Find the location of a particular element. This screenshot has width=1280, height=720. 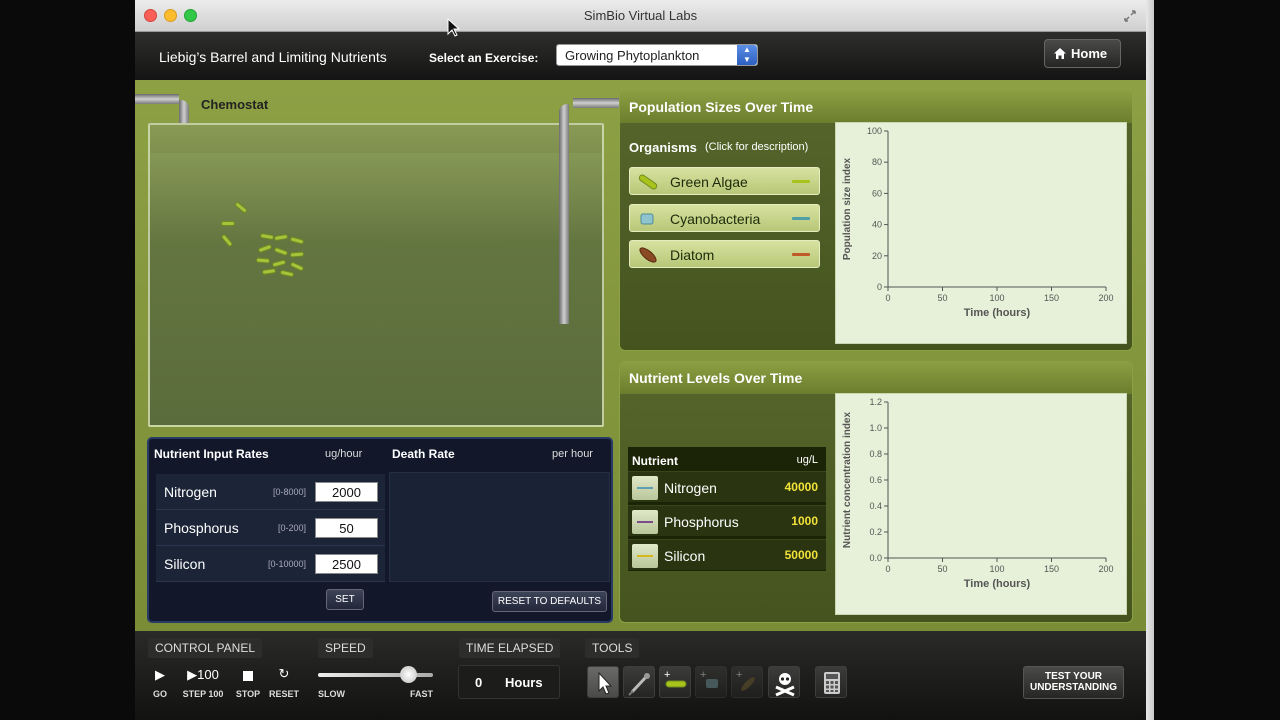

phosphorus-rate-input: 50 is located at coordinates (346, 528).